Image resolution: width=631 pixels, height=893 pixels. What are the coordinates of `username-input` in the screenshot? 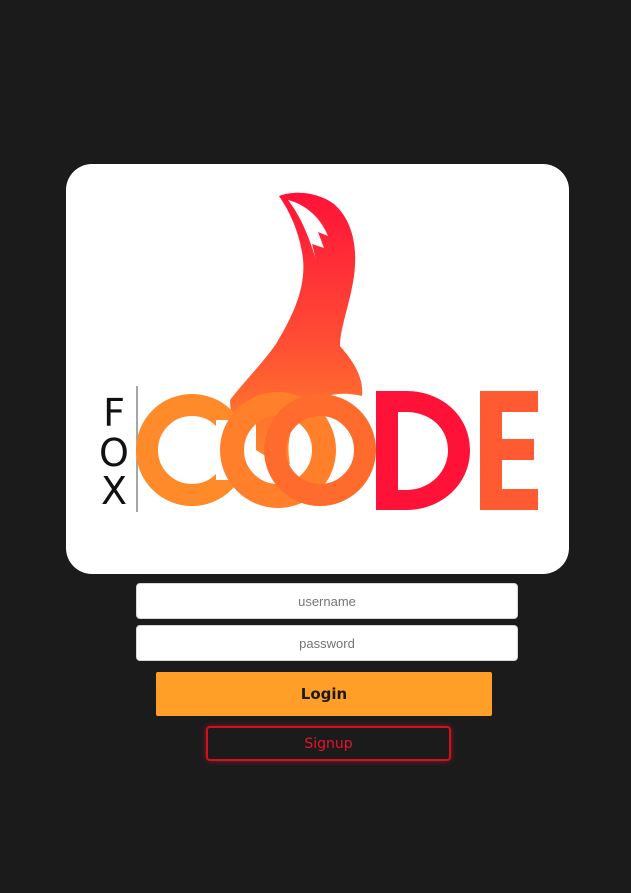 It's located at (327, 601).